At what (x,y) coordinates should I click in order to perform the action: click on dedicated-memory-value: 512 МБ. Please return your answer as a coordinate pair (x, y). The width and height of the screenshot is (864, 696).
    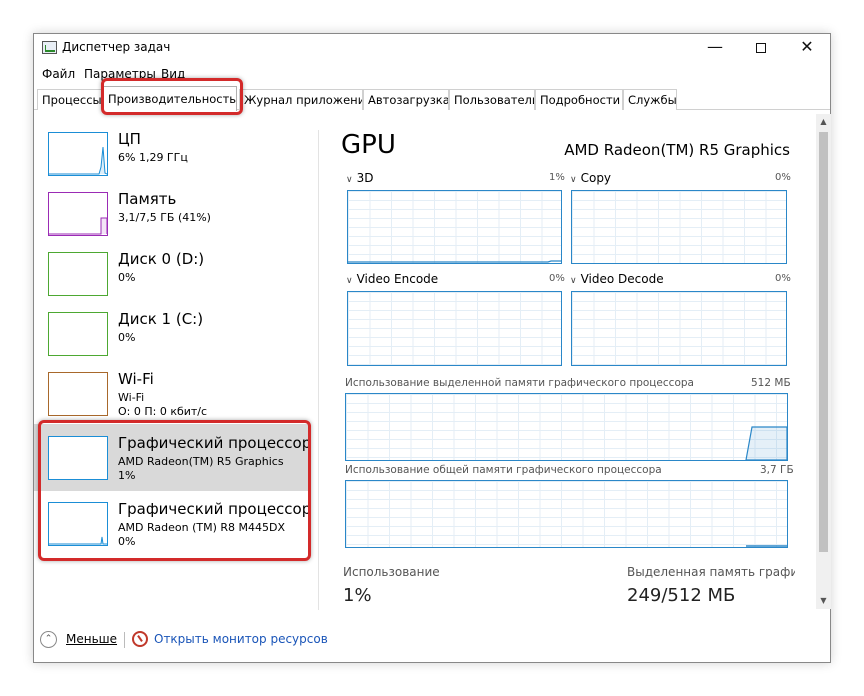
    Looking at the image, I should click on (771, 383).